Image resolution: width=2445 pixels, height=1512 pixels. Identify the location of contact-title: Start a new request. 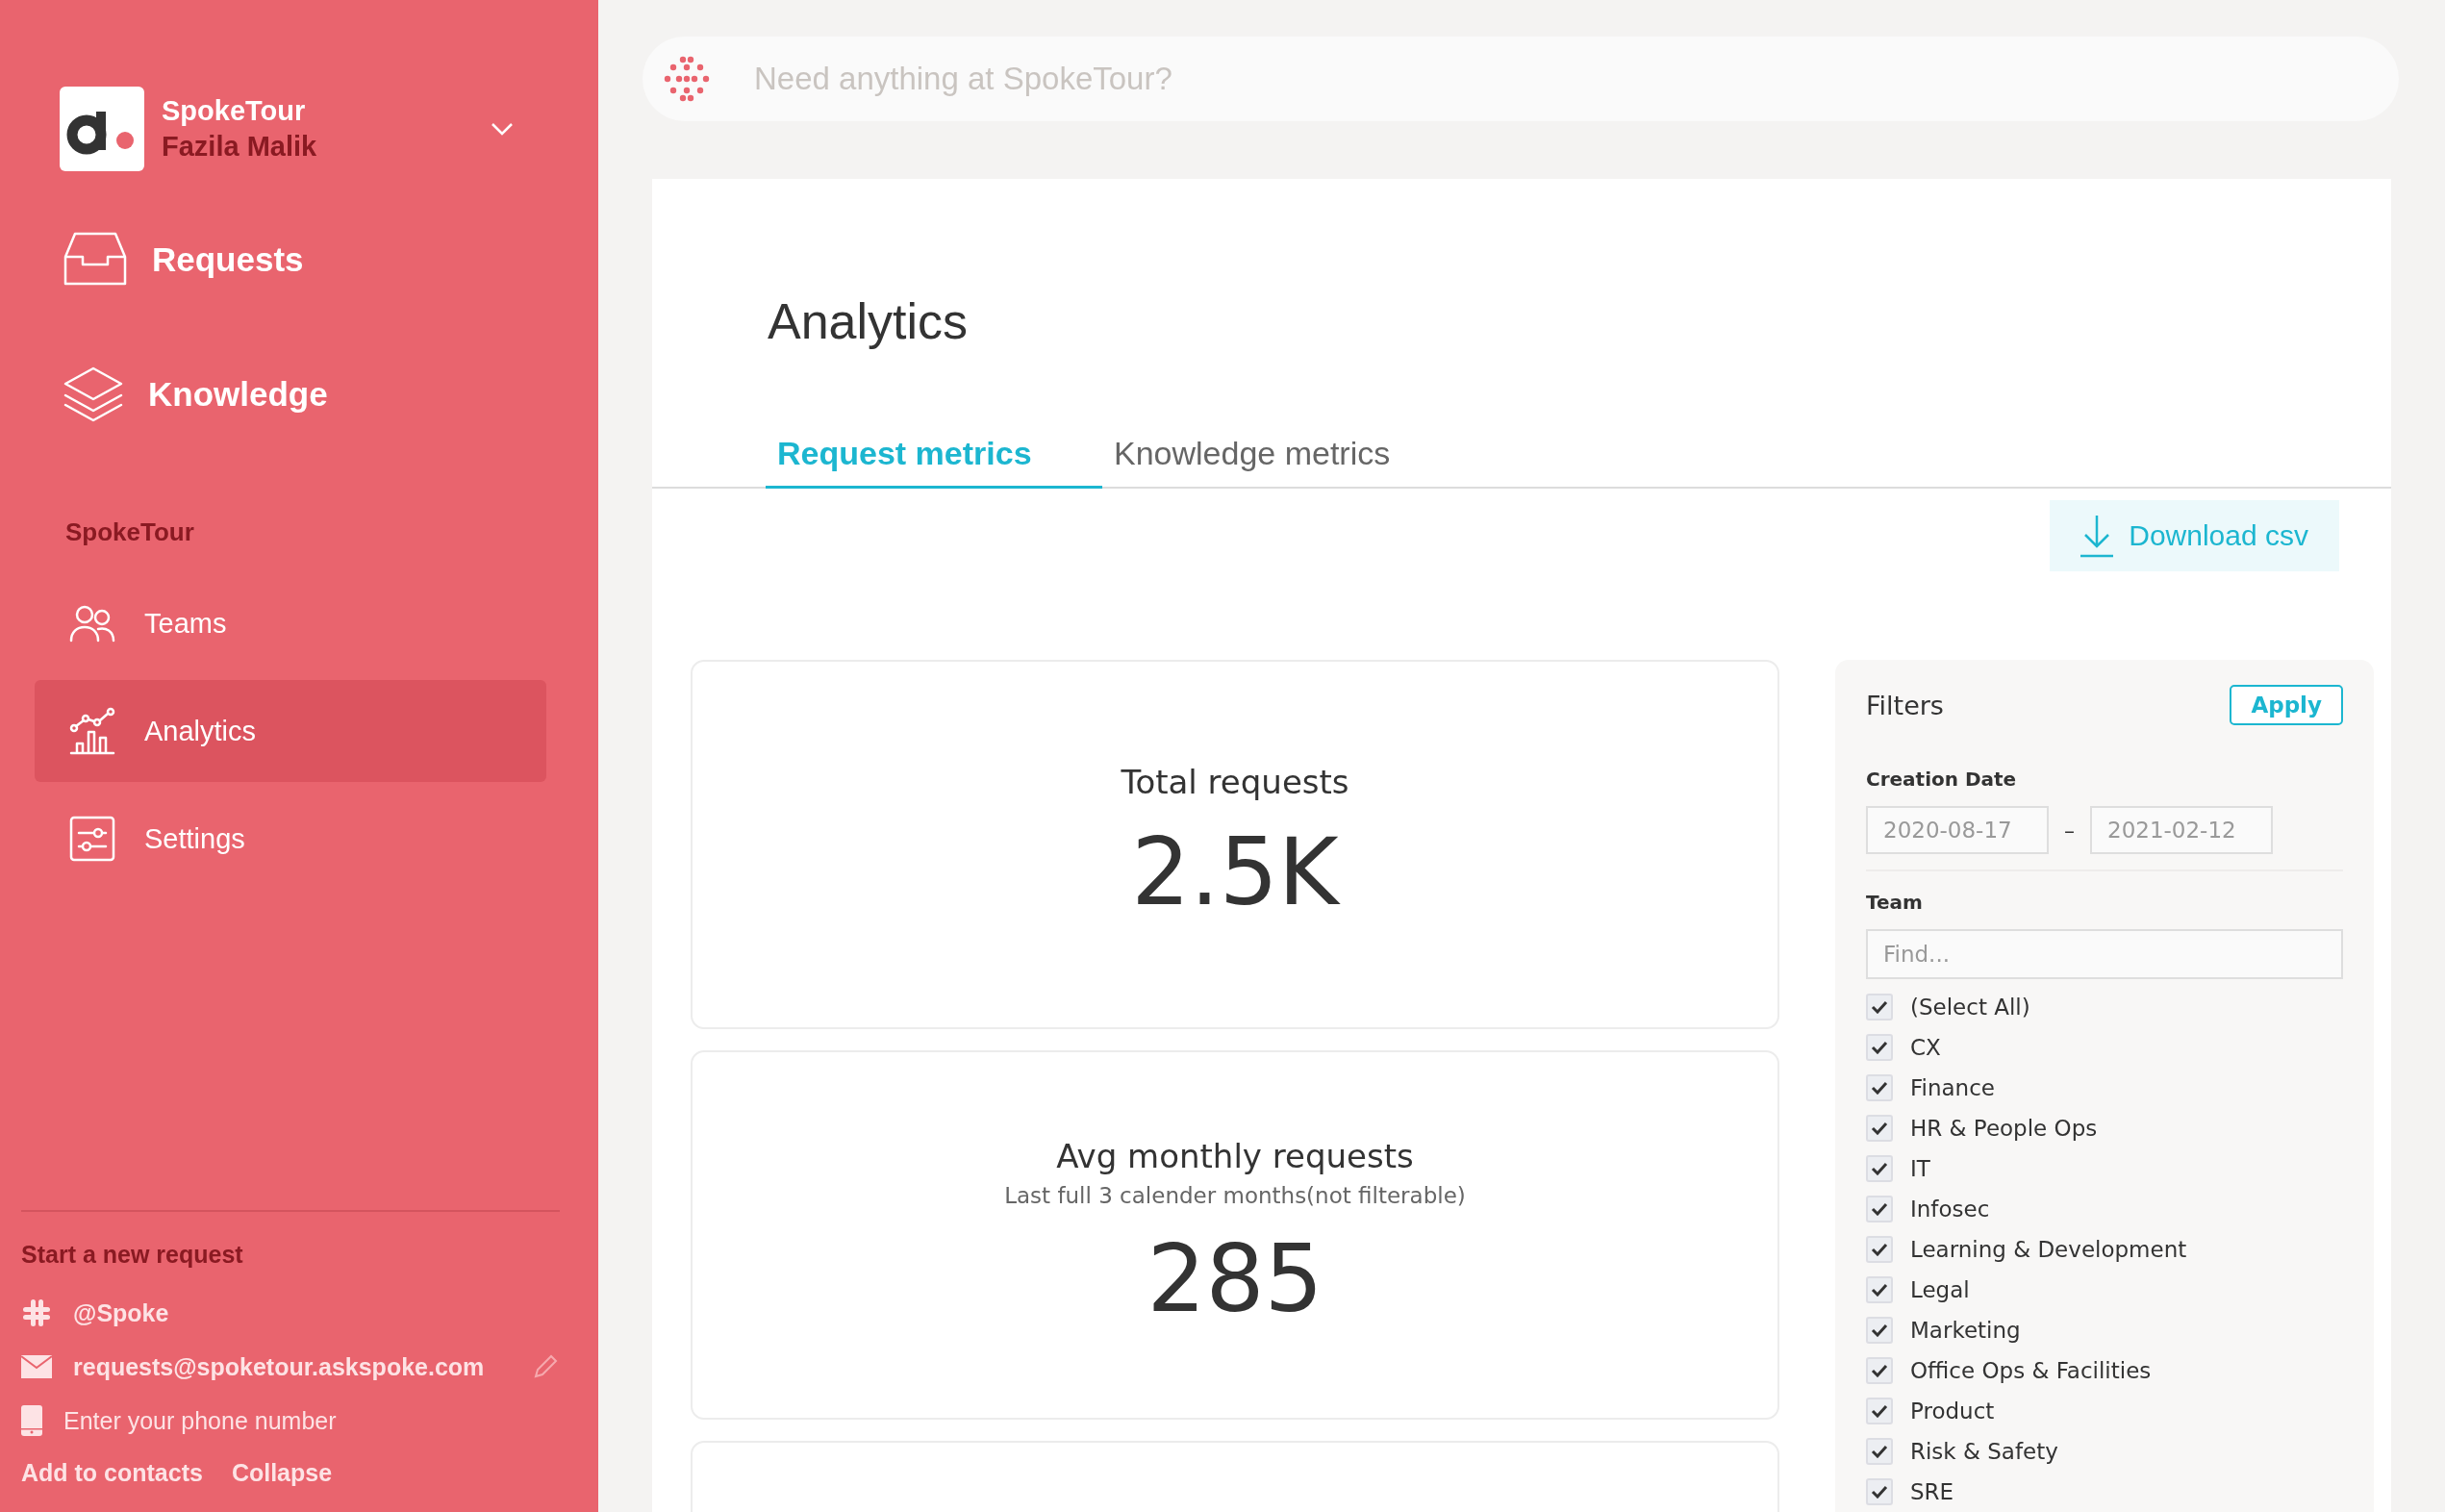
(132, 1255).